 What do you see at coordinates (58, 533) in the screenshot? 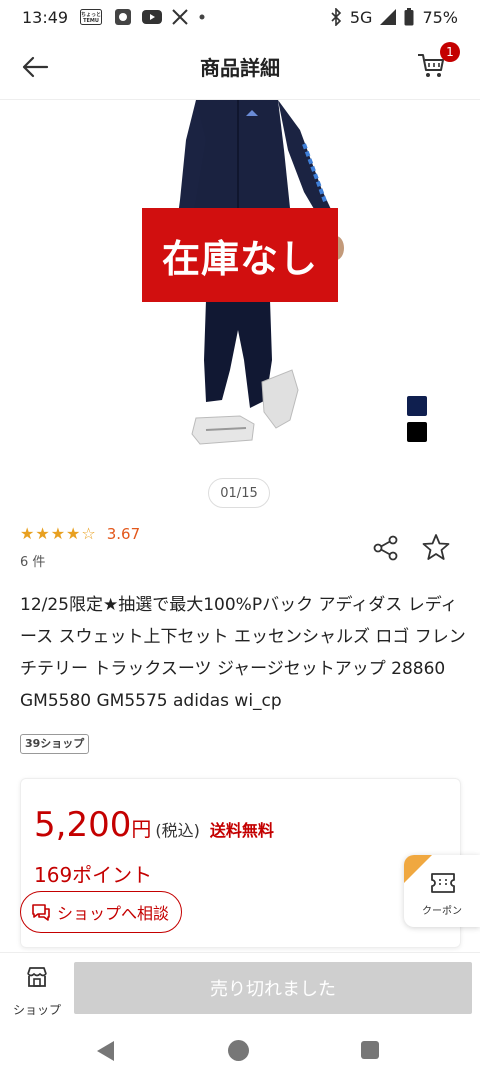
I see `rating-stars: ★★★★☆` at bounding box center [58, 533].